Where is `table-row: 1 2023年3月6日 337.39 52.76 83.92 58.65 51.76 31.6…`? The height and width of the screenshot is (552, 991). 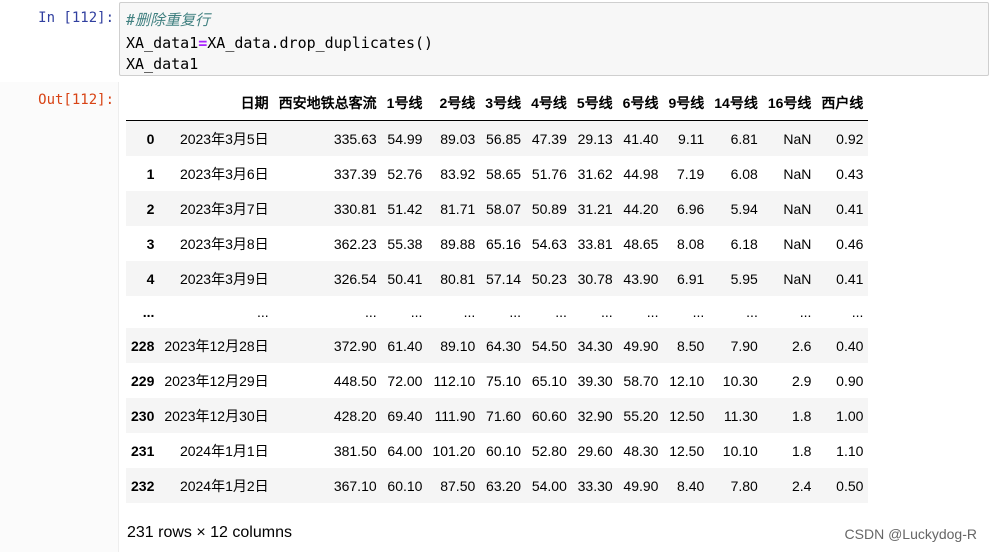 table-row: 1 2023年3月6日 337.39 52.76 83.92 58.65 51.76 31.6… is located at coordinates (497, 173).